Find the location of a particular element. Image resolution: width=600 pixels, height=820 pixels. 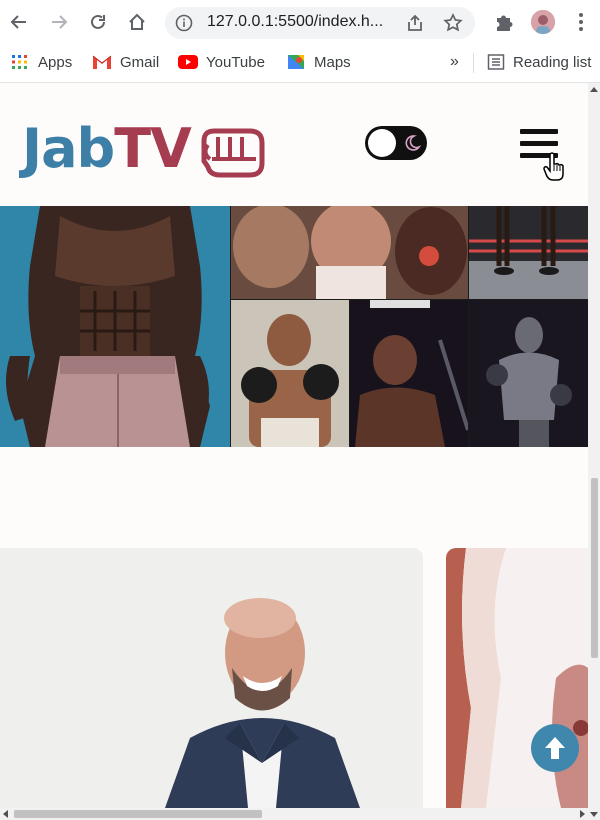

maps-icon is located at coordinates (296, 62).